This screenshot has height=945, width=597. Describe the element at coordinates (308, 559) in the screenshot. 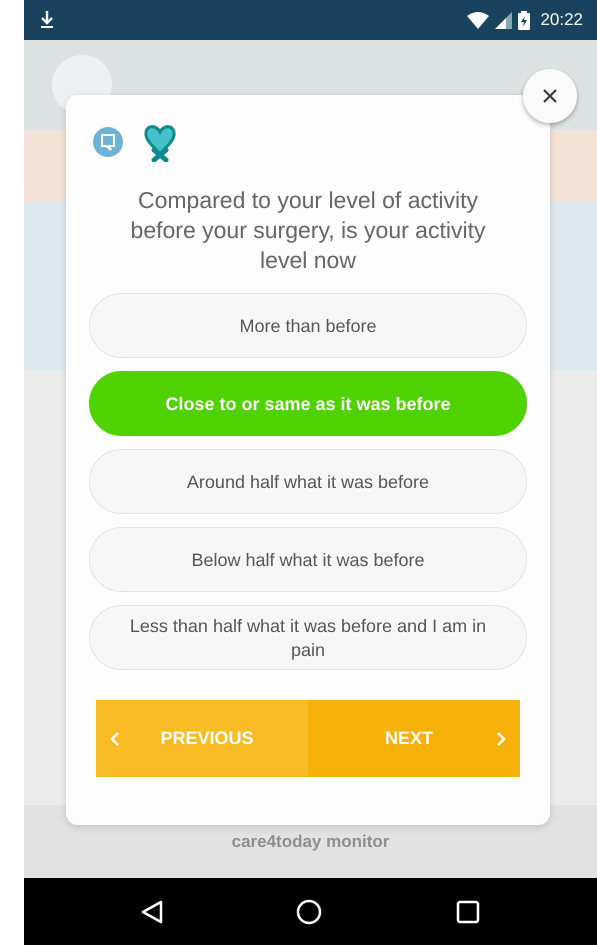

I see `answer-option: Below half what it was before` at that location.